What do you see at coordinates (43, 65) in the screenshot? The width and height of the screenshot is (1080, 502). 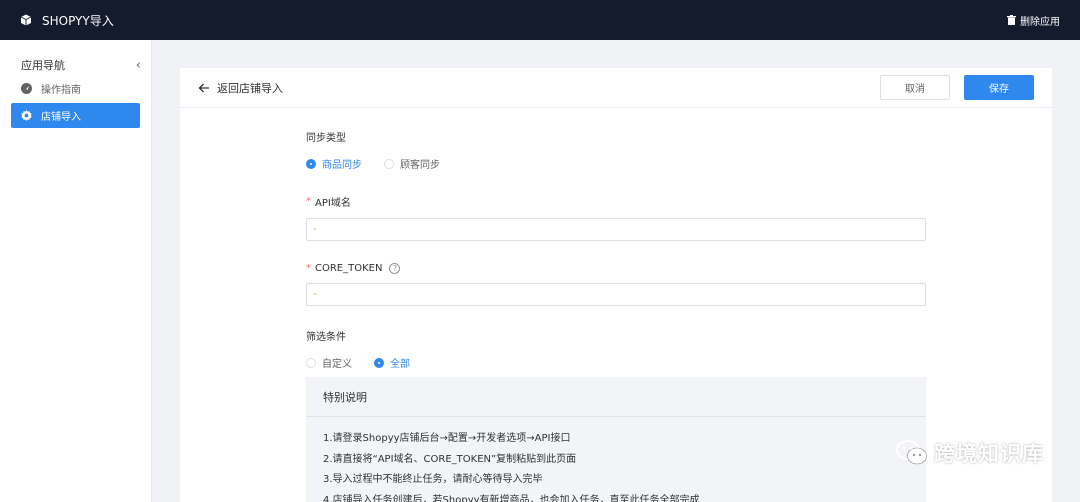 I see `sidebar-title: 应用导航` at bounding box center [43, 65].